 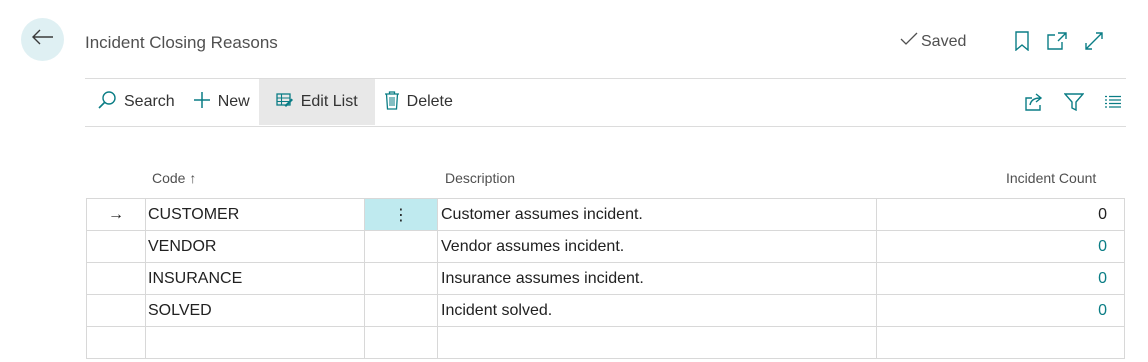 What do you see at coordinates (1000, 214) in the screenshot?
I see `cell-incident-count: 0` at bounding box center [1000, 214].